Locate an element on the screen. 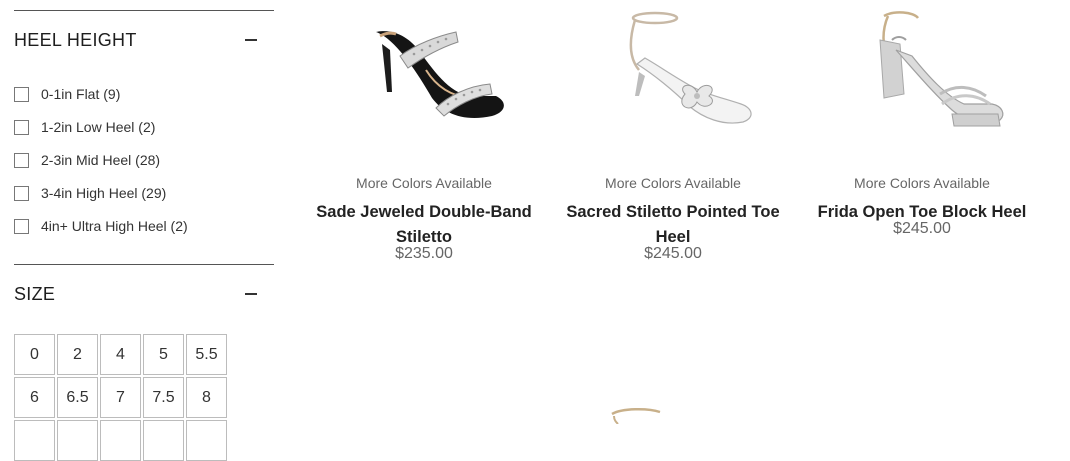 The width and height of the screenshot is (1070, 461). heel-option-low: 1-2in Low Heel (2) is located at coordinates (84, 127).